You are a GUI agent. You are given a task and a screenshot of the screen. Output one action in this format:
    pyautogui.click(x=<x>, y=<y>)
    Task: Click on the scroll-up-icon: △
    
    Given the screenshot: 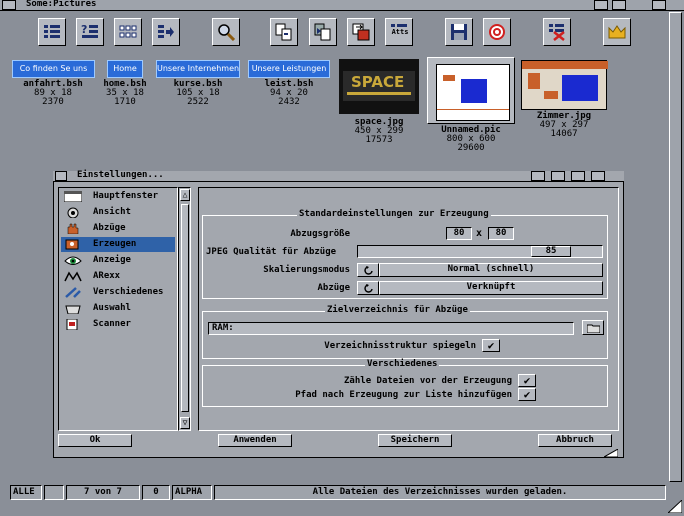 What is the action you would take?
    pyautogui.click(x=185, y=195)
    